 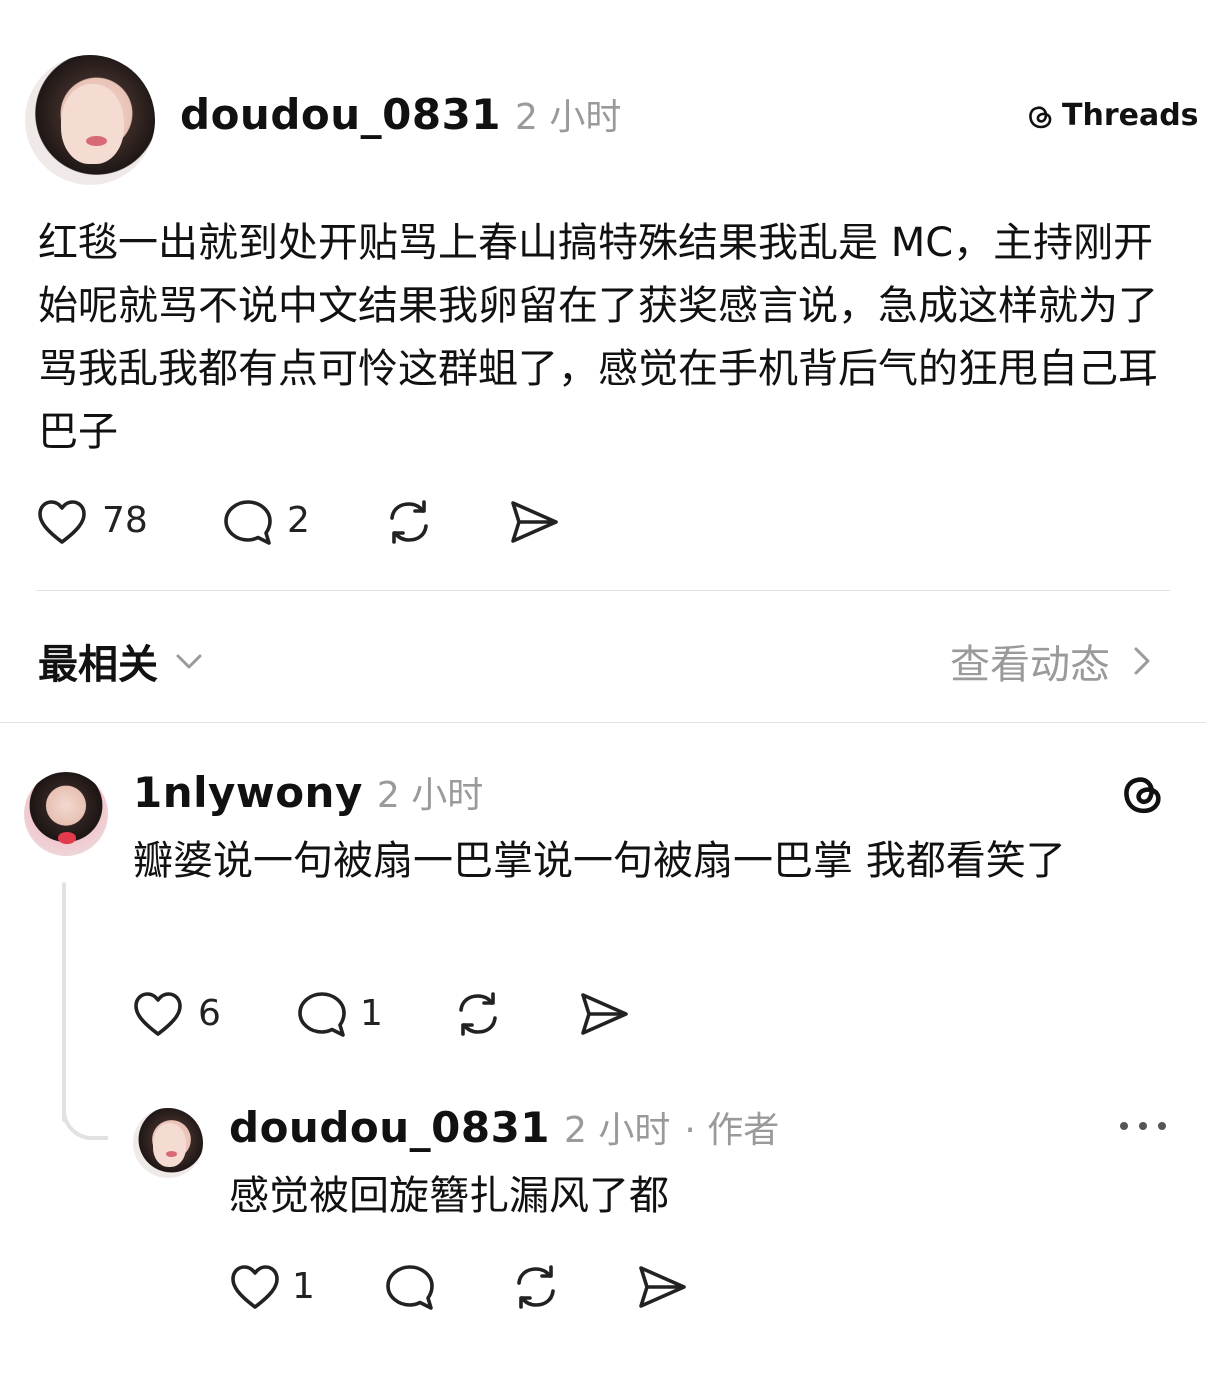 I want to click on sort-label: 最相关, so click(x=98, y=665).